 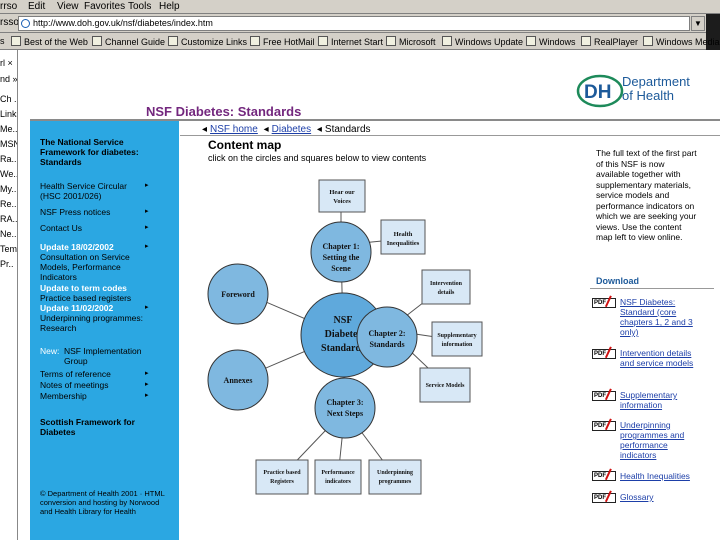 I want to click on practice-registers-box, so click(x=282, y=477).